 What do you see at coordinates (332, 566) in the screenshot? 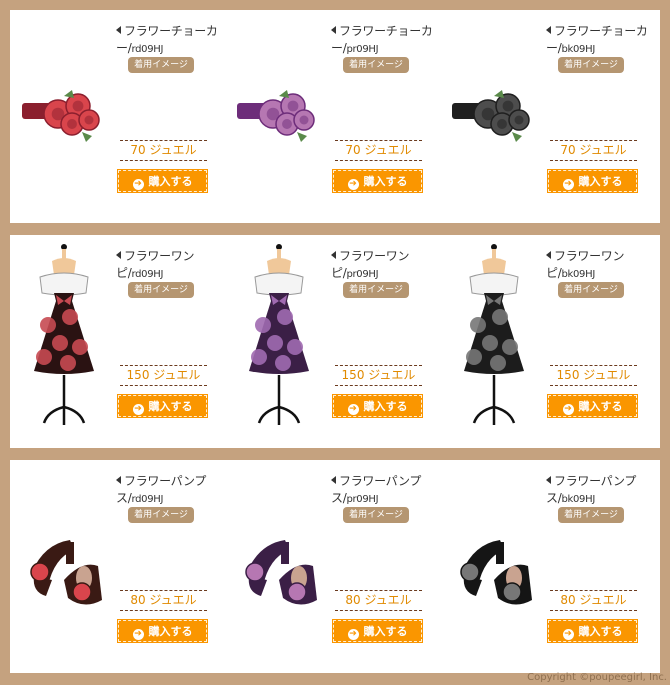
I see `product-card: フラワーパンプ ス/pr09HJ 着用イメージ 80 ジュエル ➔ 購入する` at bounding box center [332, 566].